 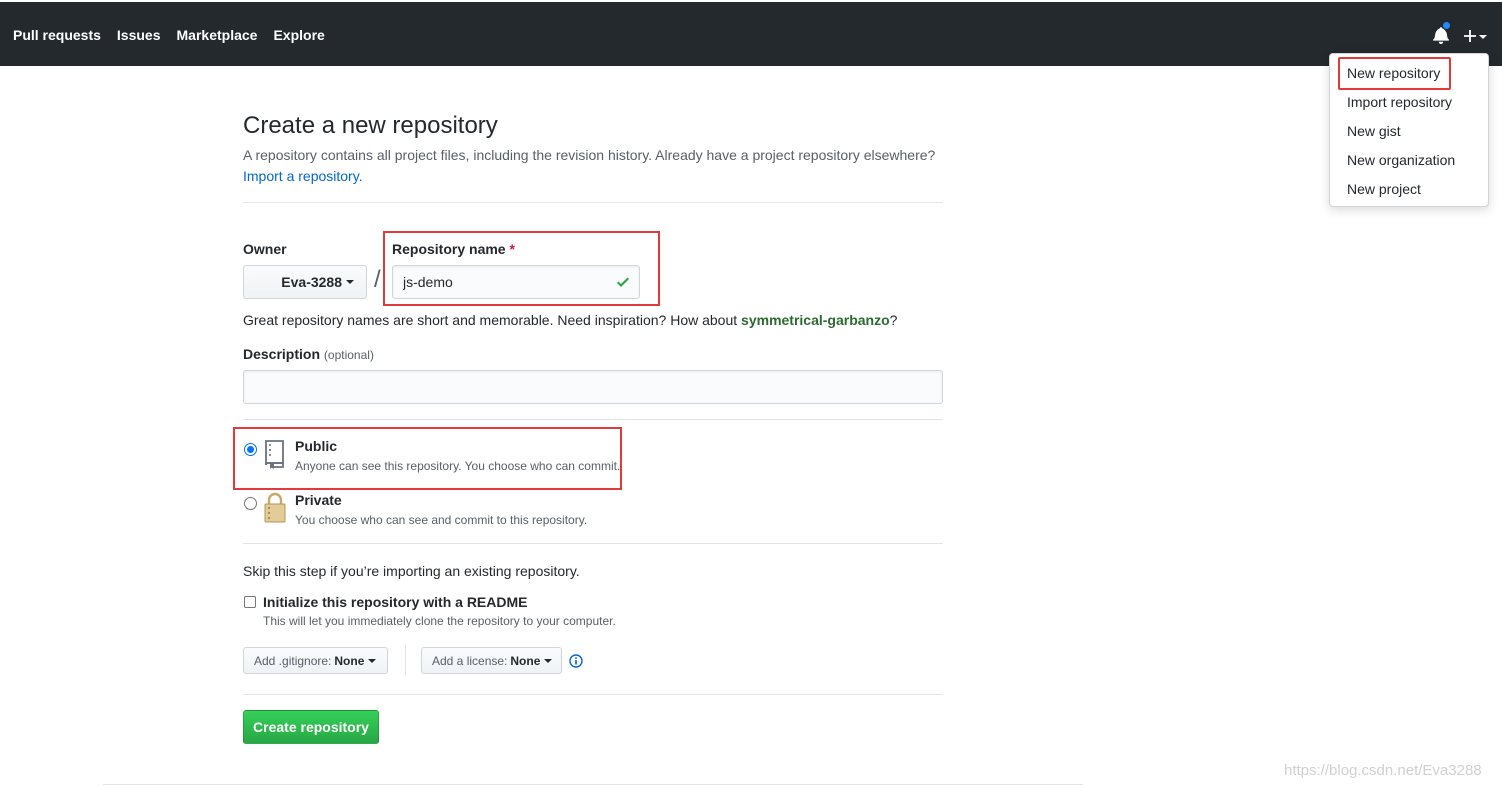 I want to click on main-nav: Pull requests Issues Marketplace Explore, so click(x=177, y=35).